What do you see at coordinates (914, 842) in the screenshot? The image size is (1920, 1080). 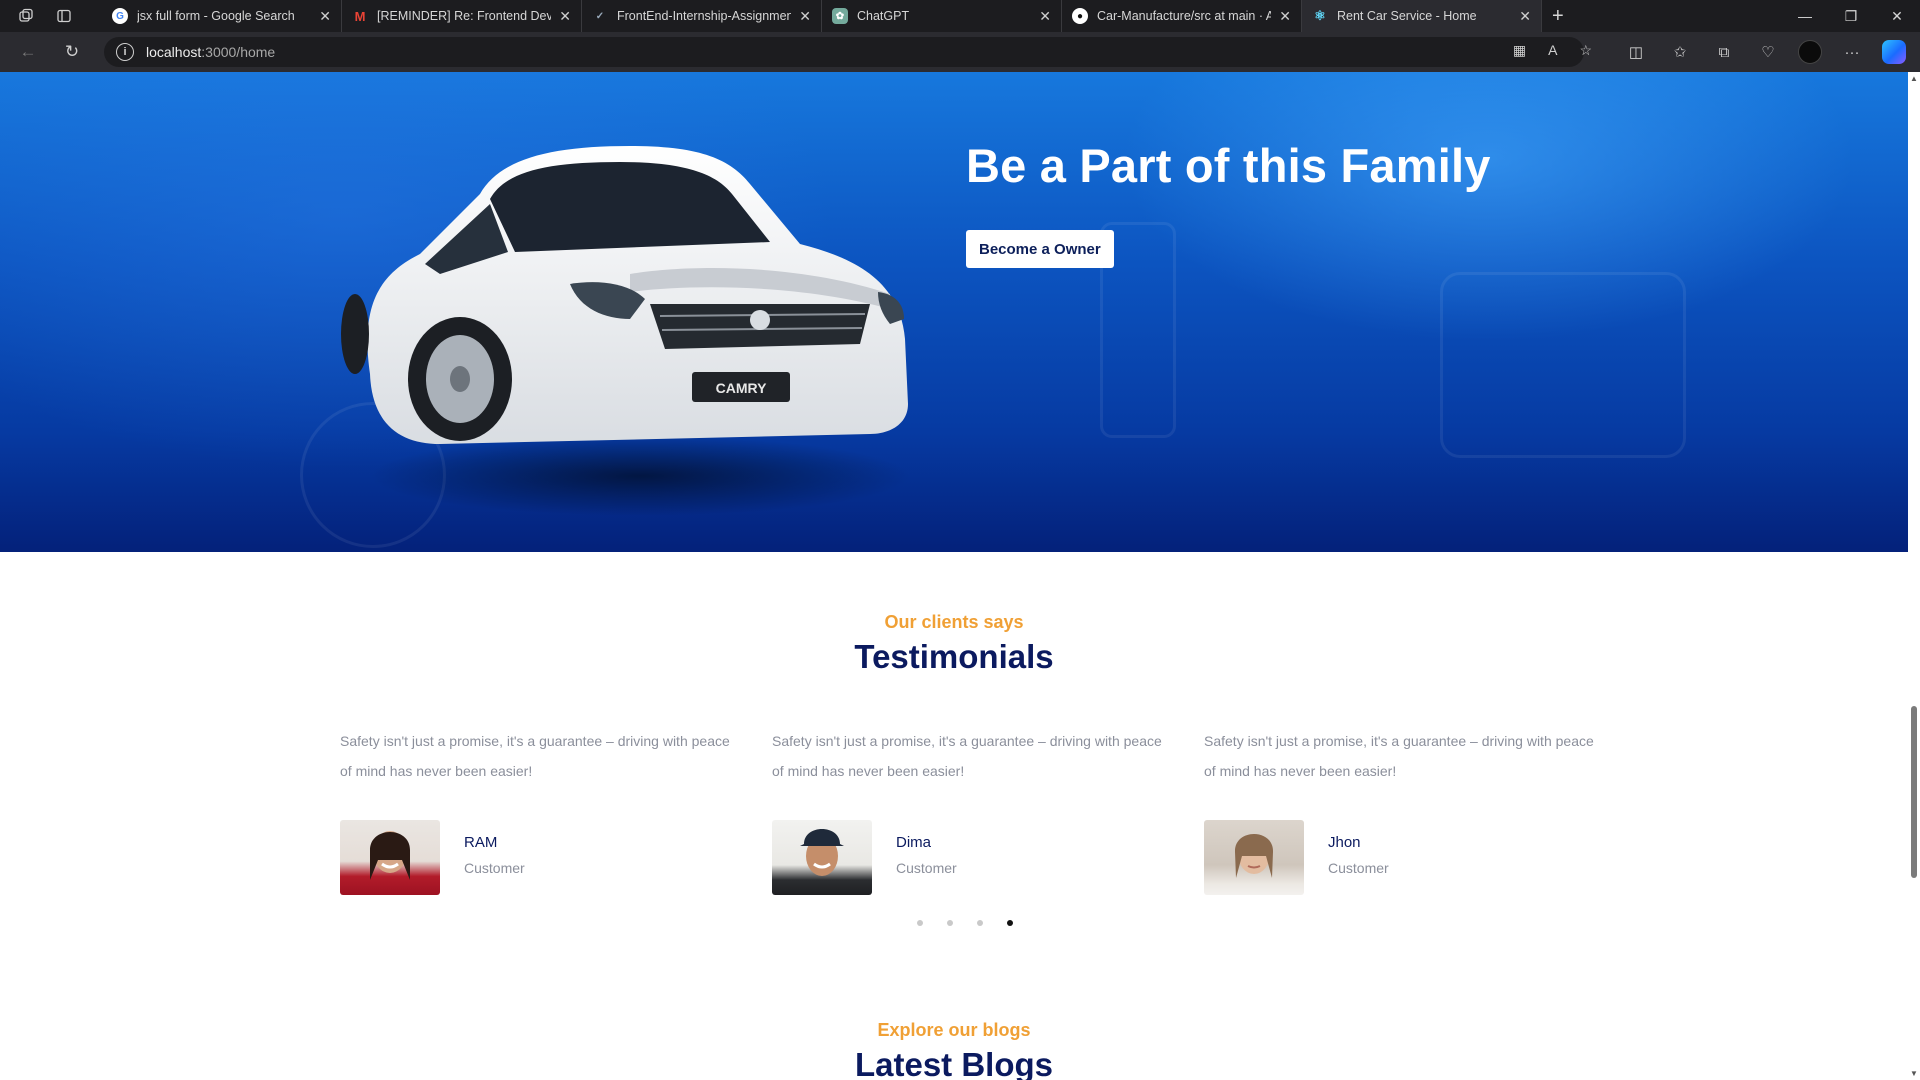 I see `customer-name: Dima` at bounding box center [914, 842].